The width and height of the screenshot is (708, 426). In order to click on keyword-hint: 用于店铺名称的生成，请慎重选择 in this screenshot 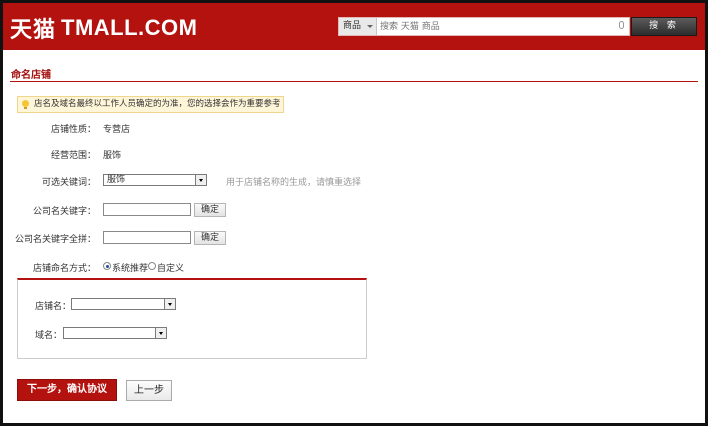, I will do `click(294, 183)`.